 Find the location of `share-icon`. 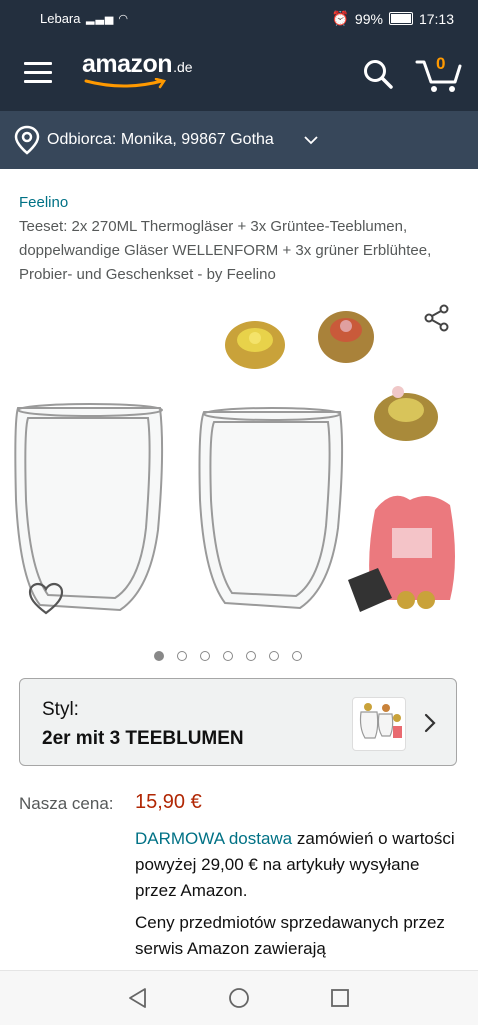

share-icon is located at coordinates (437, 320).